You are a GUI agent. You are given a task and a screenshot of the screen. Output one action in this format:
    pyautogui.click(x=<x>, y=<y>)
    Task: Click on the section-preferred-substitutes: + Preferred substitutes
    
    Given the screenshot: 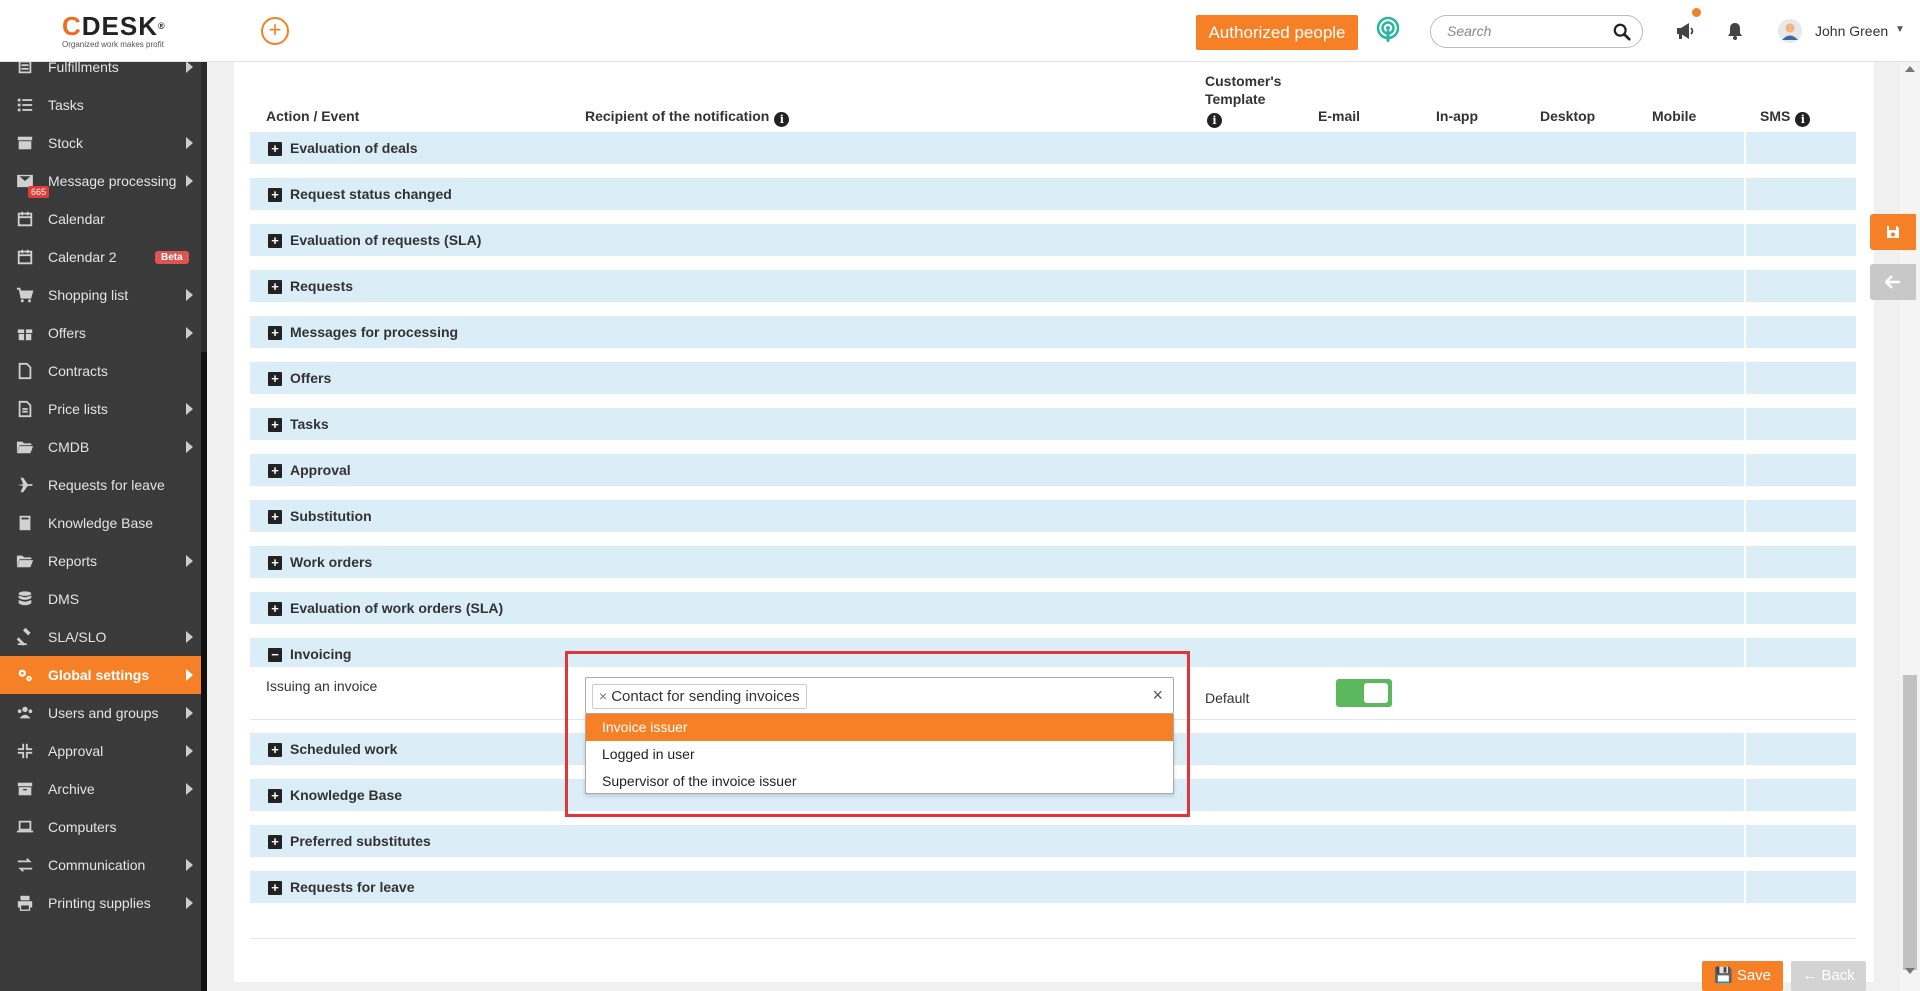 What is the action you would take?
    pyautogui.click(x=1053, y=841)
    